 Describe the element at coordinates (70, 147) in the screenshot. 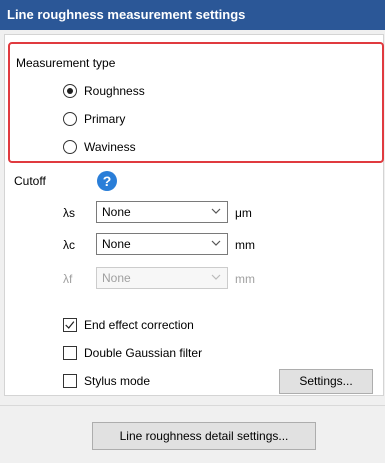

I see `radio-waviness-button` at that location.